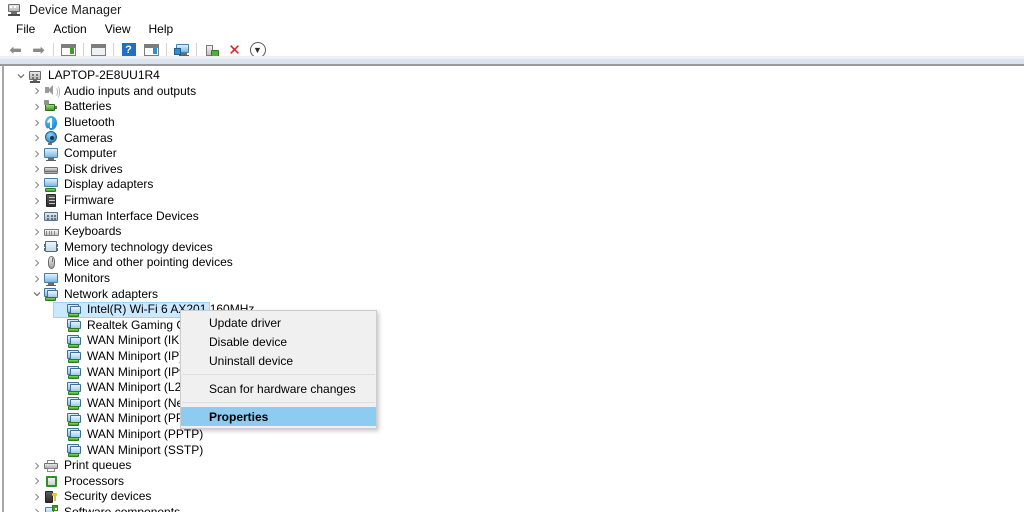  What do you see at coordinates (128, 50) in the screenshot?
I see `help-question-icon: ?` at bounding box center [128, 50].